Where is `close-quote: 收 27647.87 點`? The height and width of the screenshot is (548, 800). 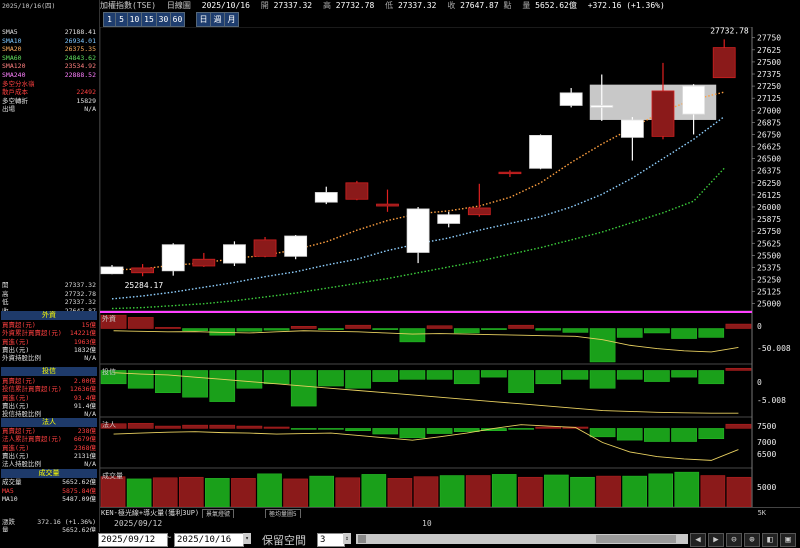
close-quote: 收 27647.87 點 is located at coordinates (479, 5).